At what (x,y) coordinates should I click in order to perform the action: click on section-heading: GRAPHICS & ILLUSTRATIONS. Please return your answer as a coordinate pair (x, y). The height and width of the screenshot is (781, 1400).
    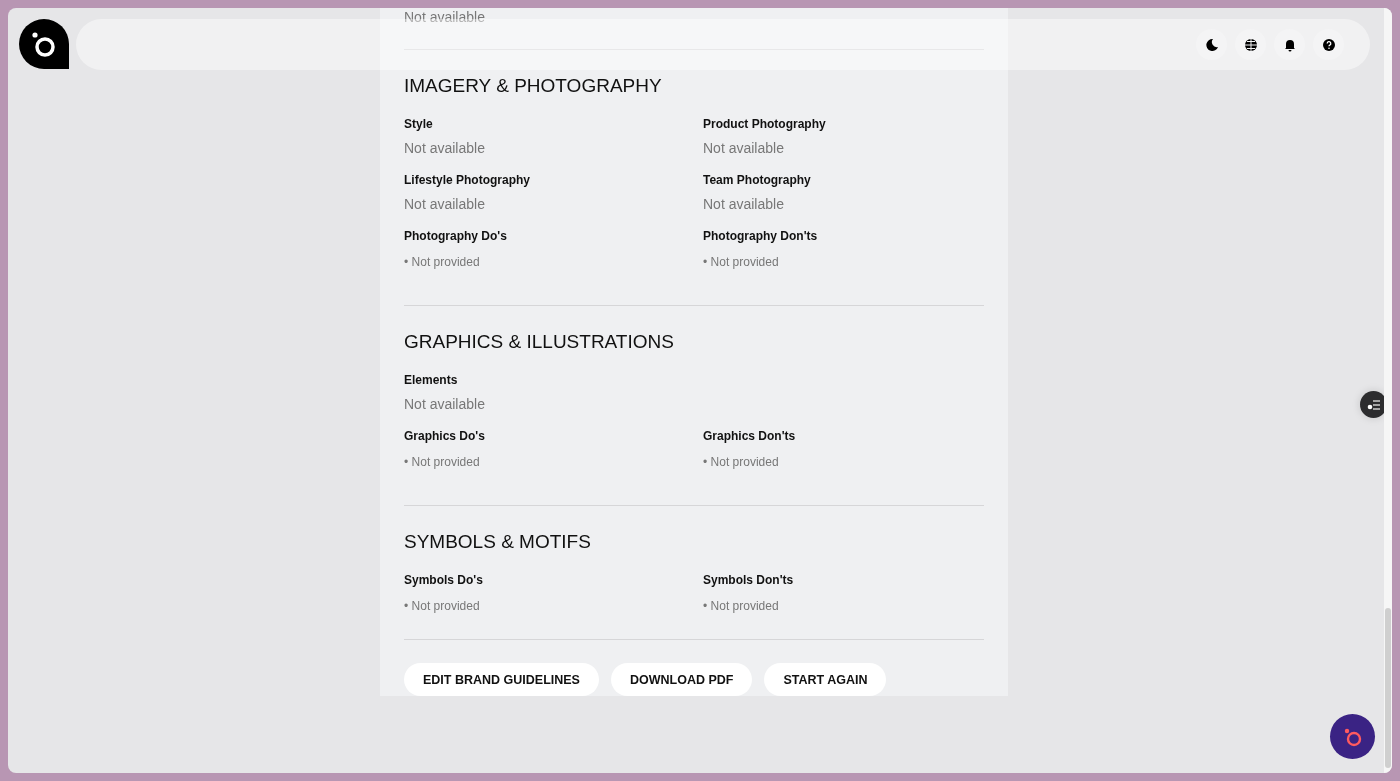
    Looking at the image, I should click on (539, 342).